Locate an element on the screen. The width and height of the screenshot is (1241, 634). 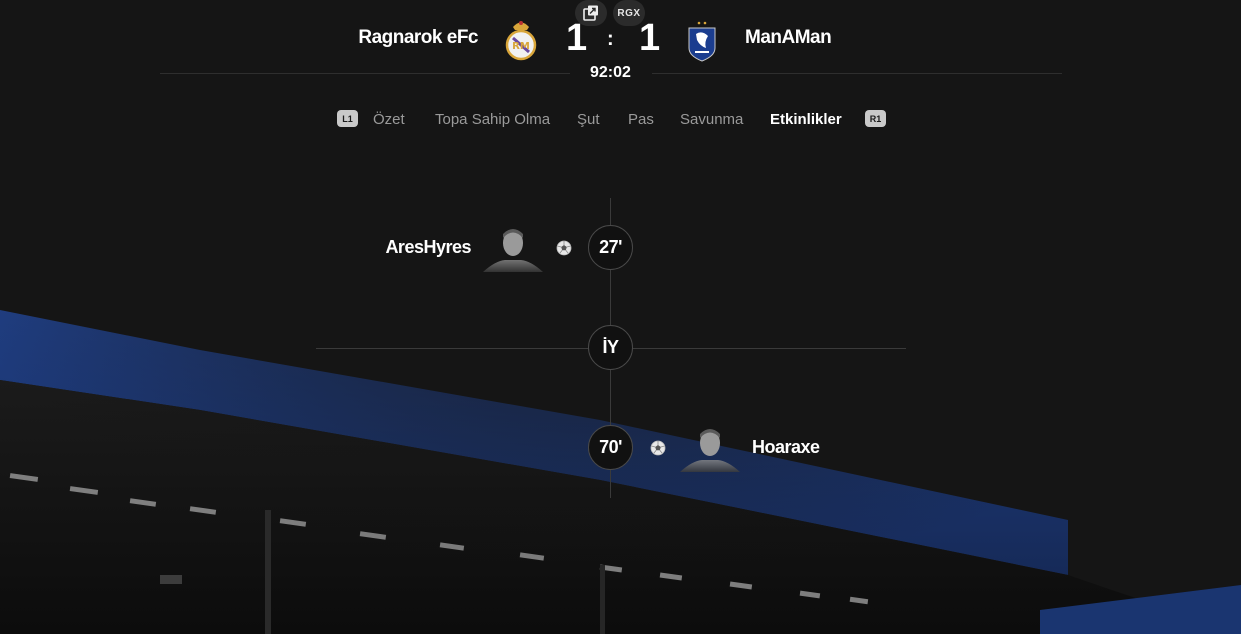
event-player-away: Hoaraxe is located at coordinates (786, 447).